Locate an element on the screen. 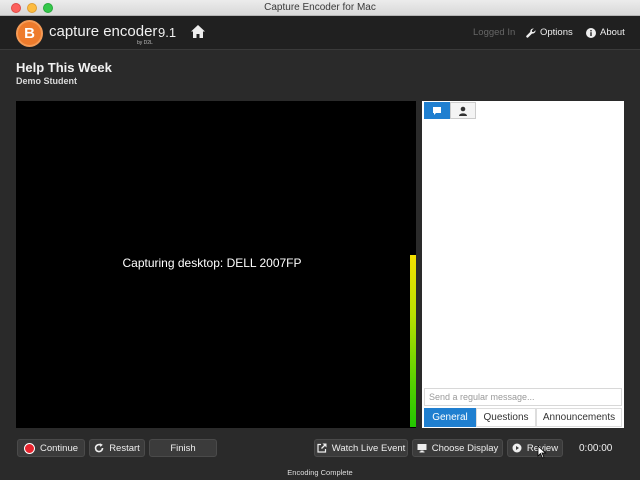  review-button: Review is located at coordinates (535, 448).